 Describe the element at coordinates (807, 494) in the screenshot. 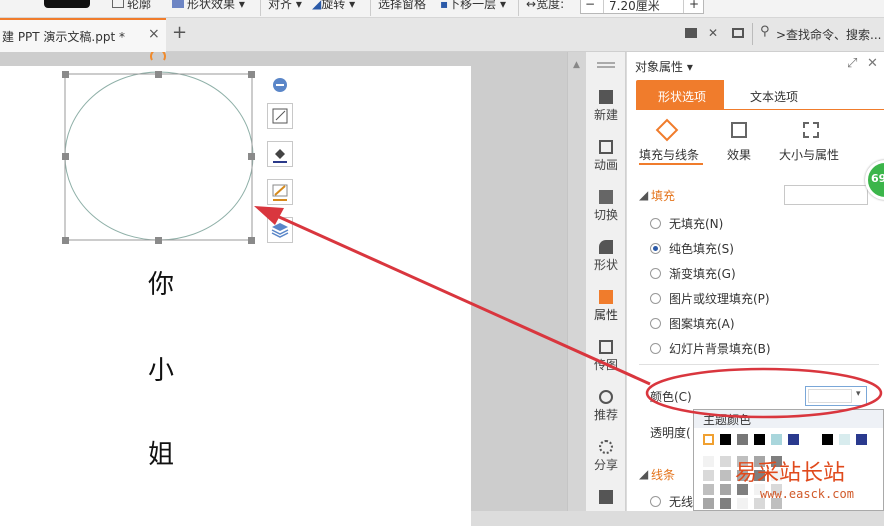

I see `watermark-url: www.easck.com` at that location.